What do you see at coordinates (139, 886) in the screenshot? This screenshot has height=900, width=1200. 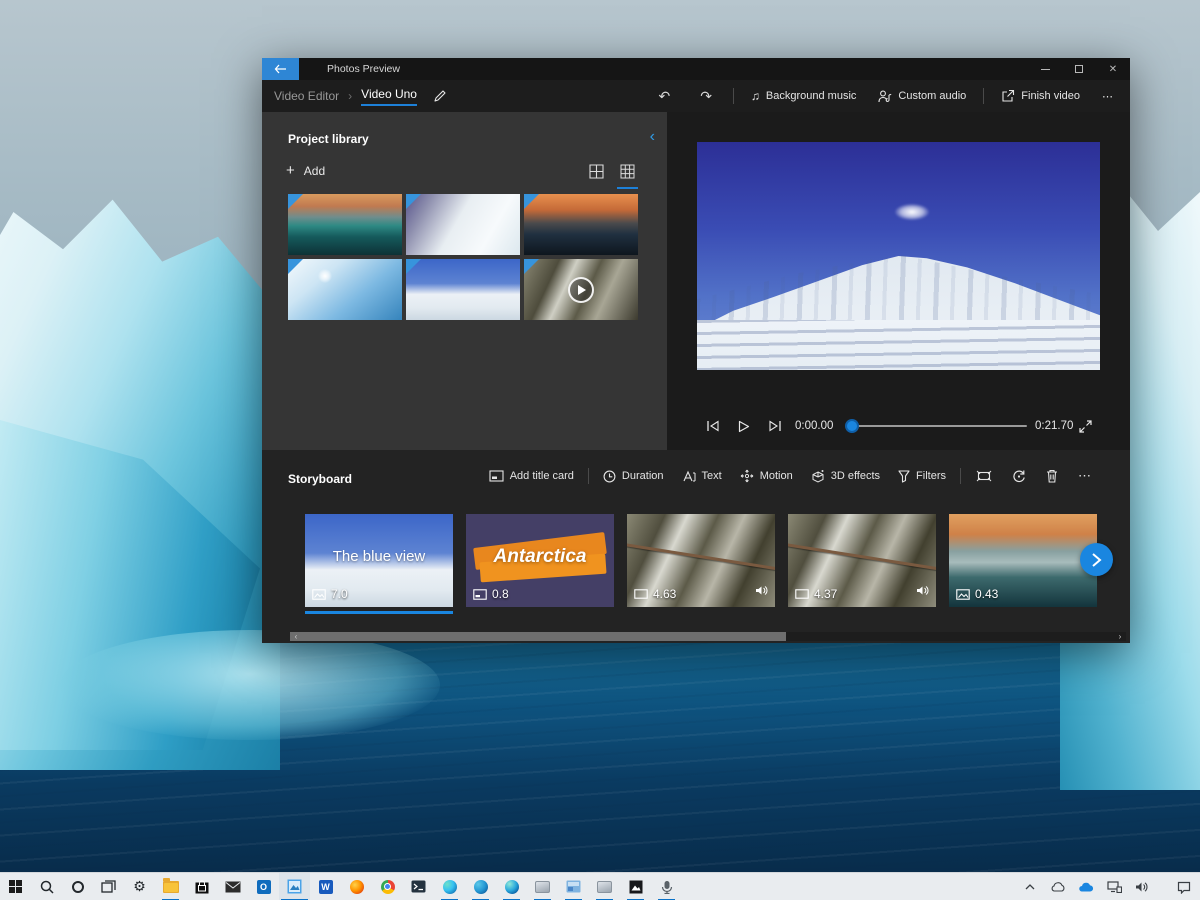 I see `settings-button: ⚙` at bounding box center [139, 886].